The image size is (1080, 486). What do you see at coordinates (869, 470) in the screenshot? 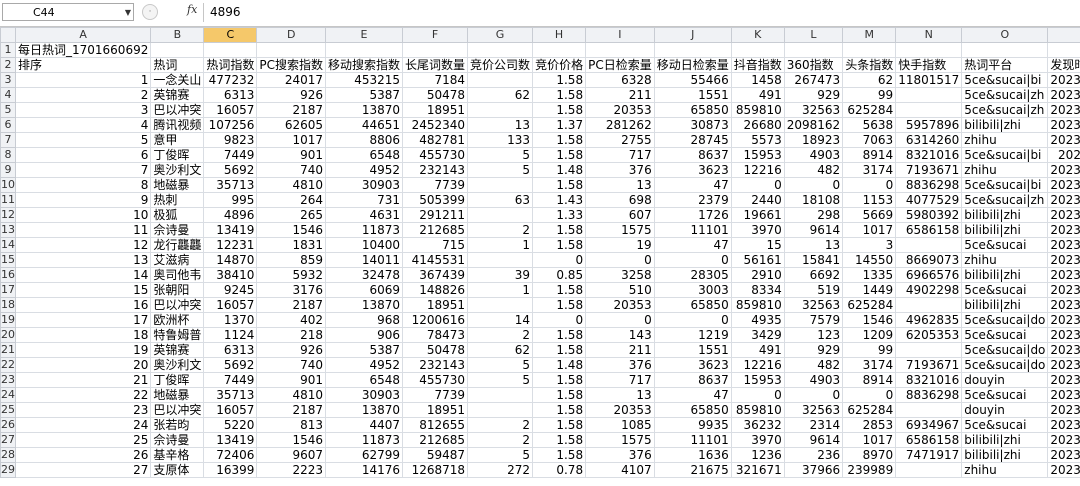
I see `cell: 239989` at bounding box center [869, 470].